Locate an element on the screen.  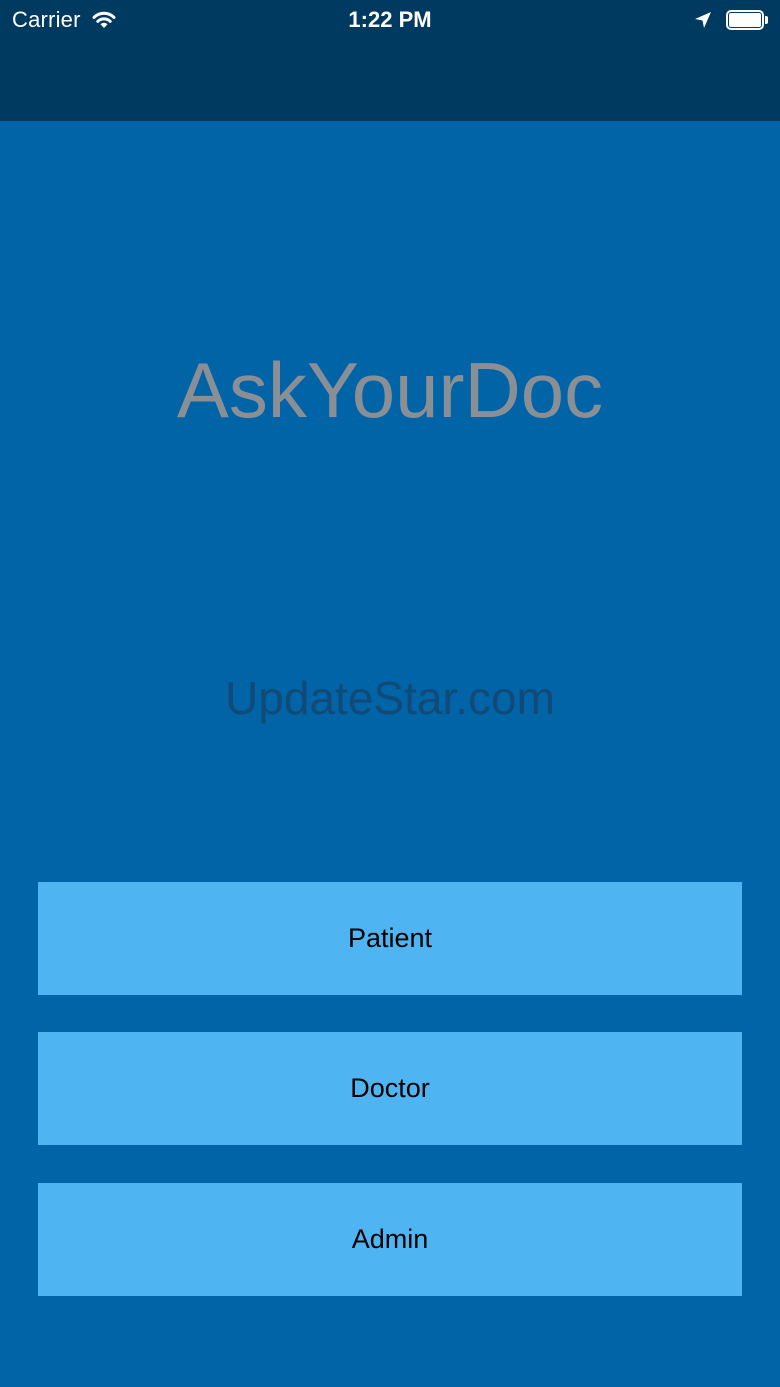
battery-fill is located at coordinates (745, 20).